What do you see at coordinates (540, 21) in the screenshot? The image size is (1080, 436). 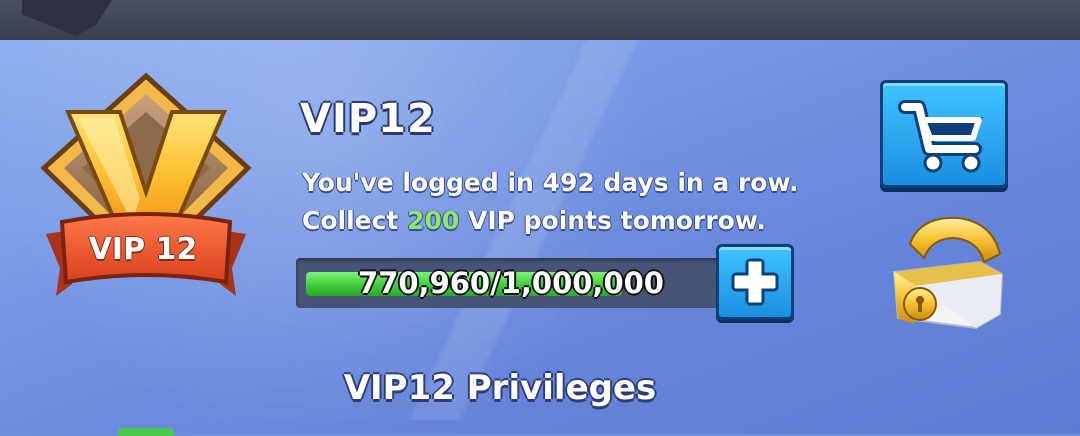 I see `top-bar` at bounding box center [540, 21].